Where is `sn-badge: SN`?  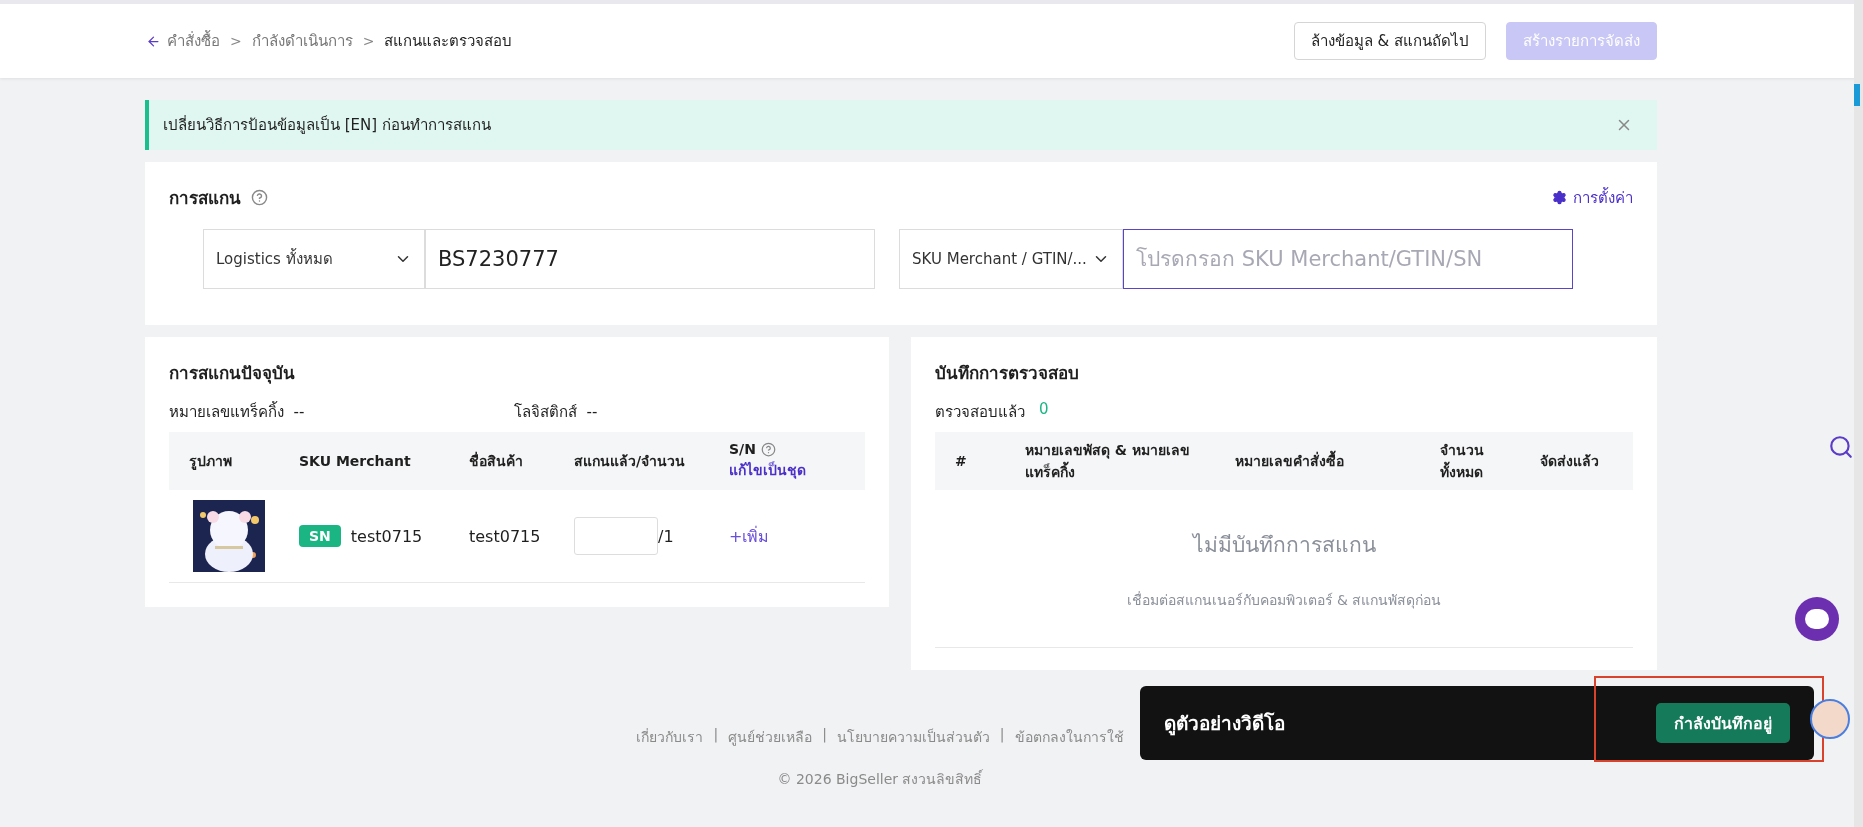 sn-badge: SN is located at coordinates (320, 536).